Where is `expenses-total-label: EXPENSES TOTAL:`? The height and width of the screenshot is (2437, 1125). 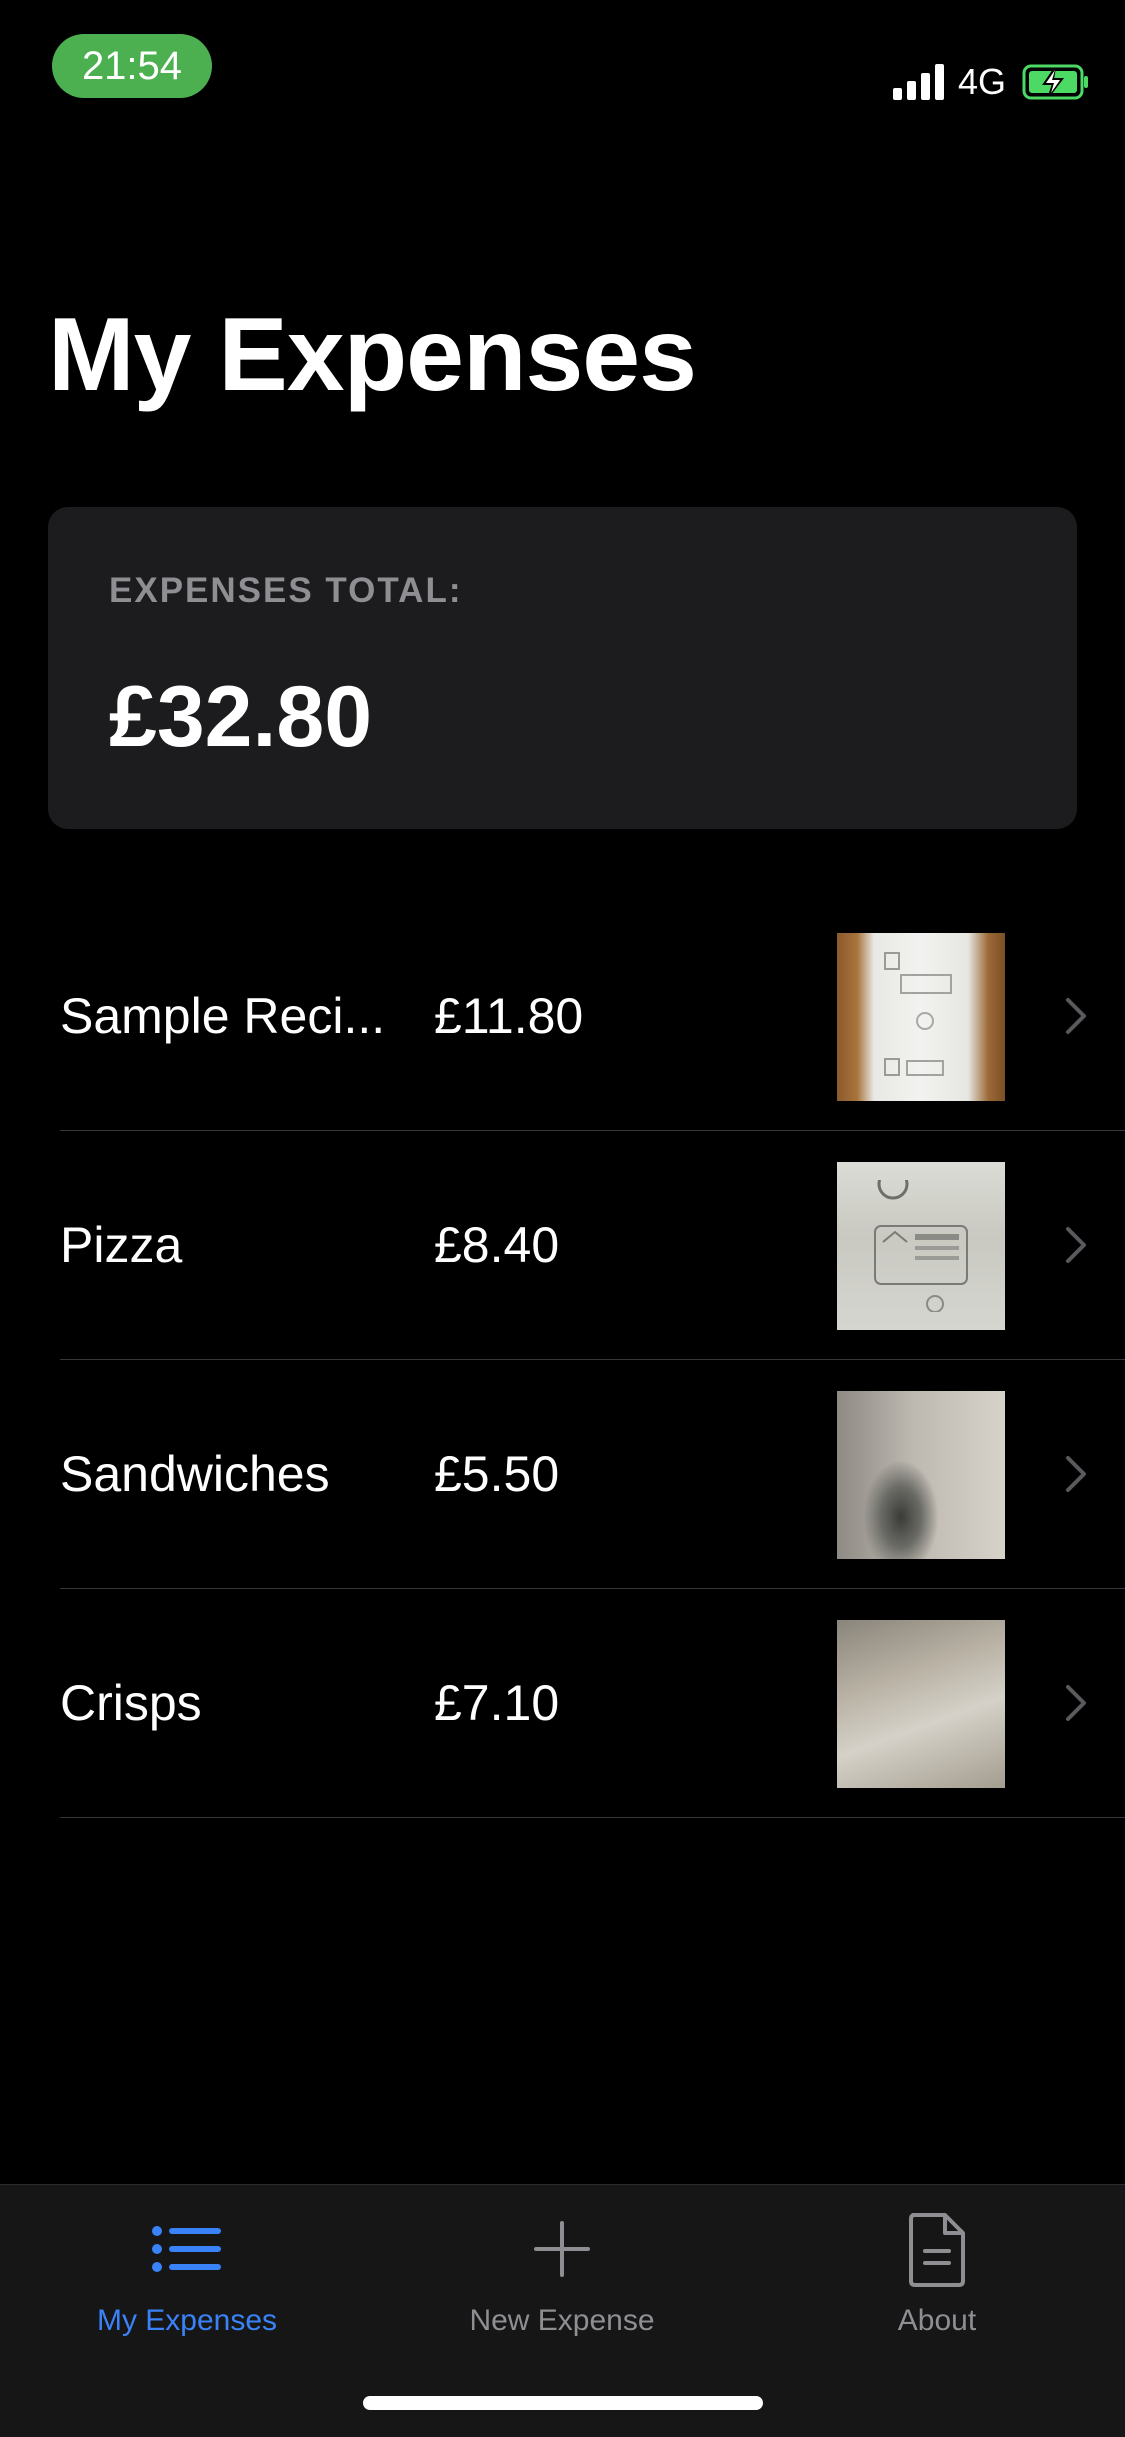
expenses-total-label: EXPENSES TOTAL: is located at coordinates (286, 590).